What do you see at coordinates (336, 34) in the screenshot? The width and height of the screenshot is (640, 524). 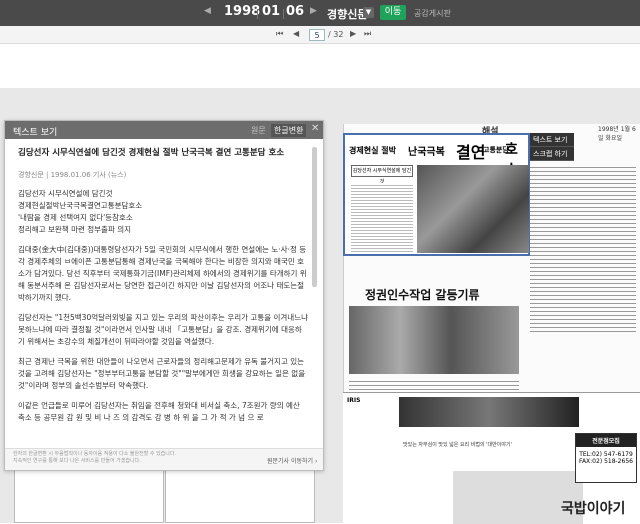 I see `total-pages: / 32` at bounding box center [336, 34].